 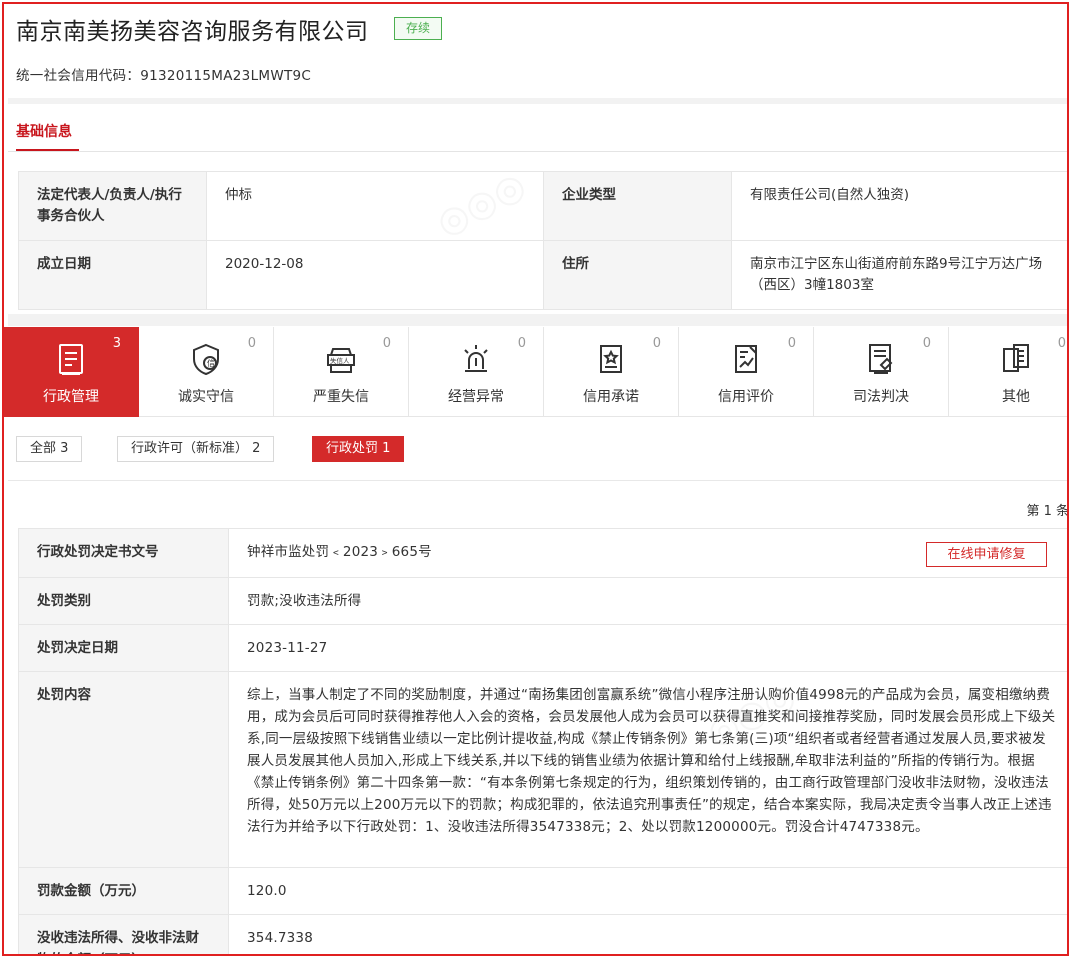 I want to click on fine-amount-label: 罚款金额（万元）, so click(x=123, y=891).